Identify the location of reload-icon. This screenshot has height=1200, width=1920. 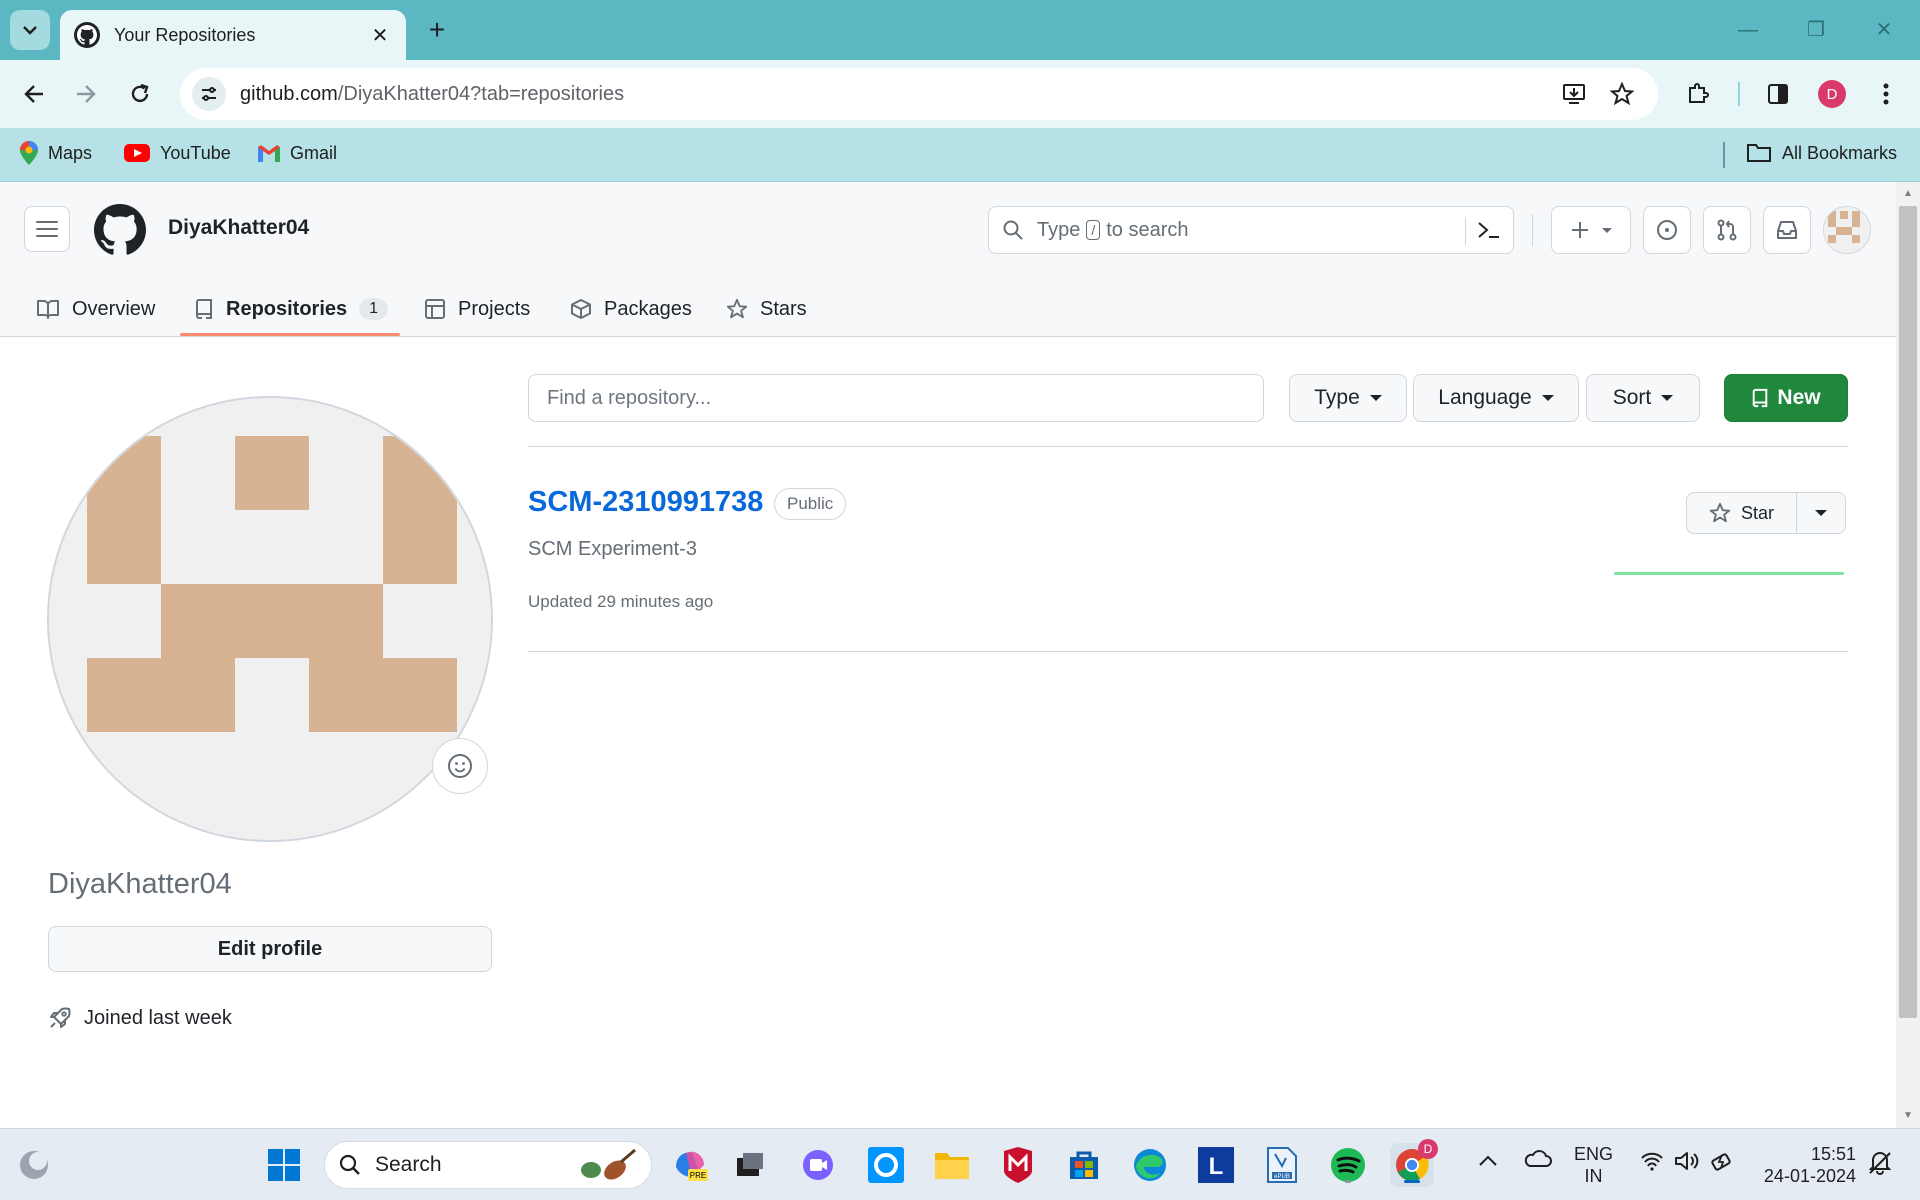
(140, 94).